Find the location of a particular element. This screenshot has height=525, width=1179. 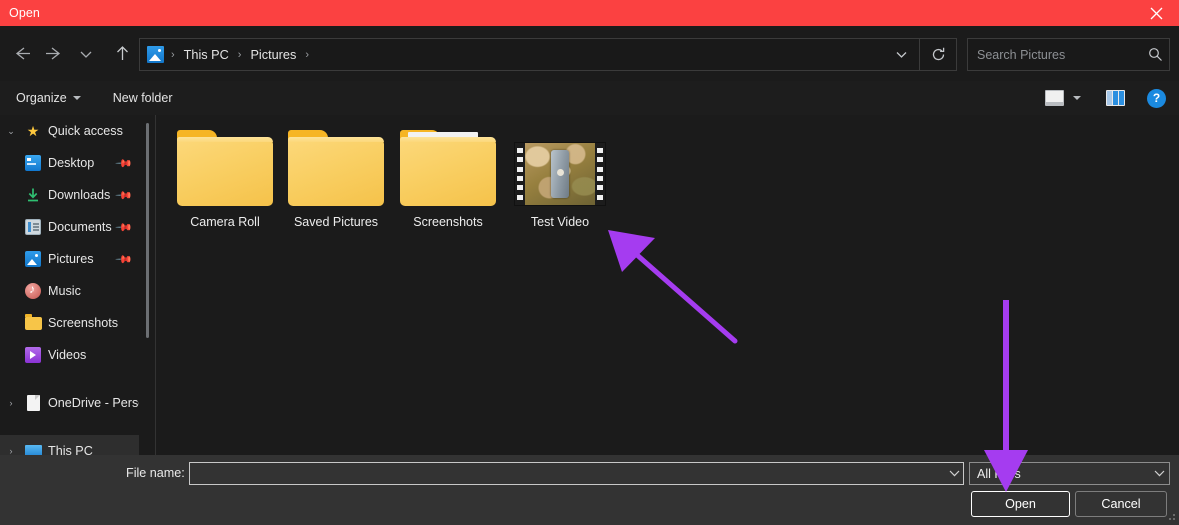

up-arrow-icon is located at coordinates (122, 54).